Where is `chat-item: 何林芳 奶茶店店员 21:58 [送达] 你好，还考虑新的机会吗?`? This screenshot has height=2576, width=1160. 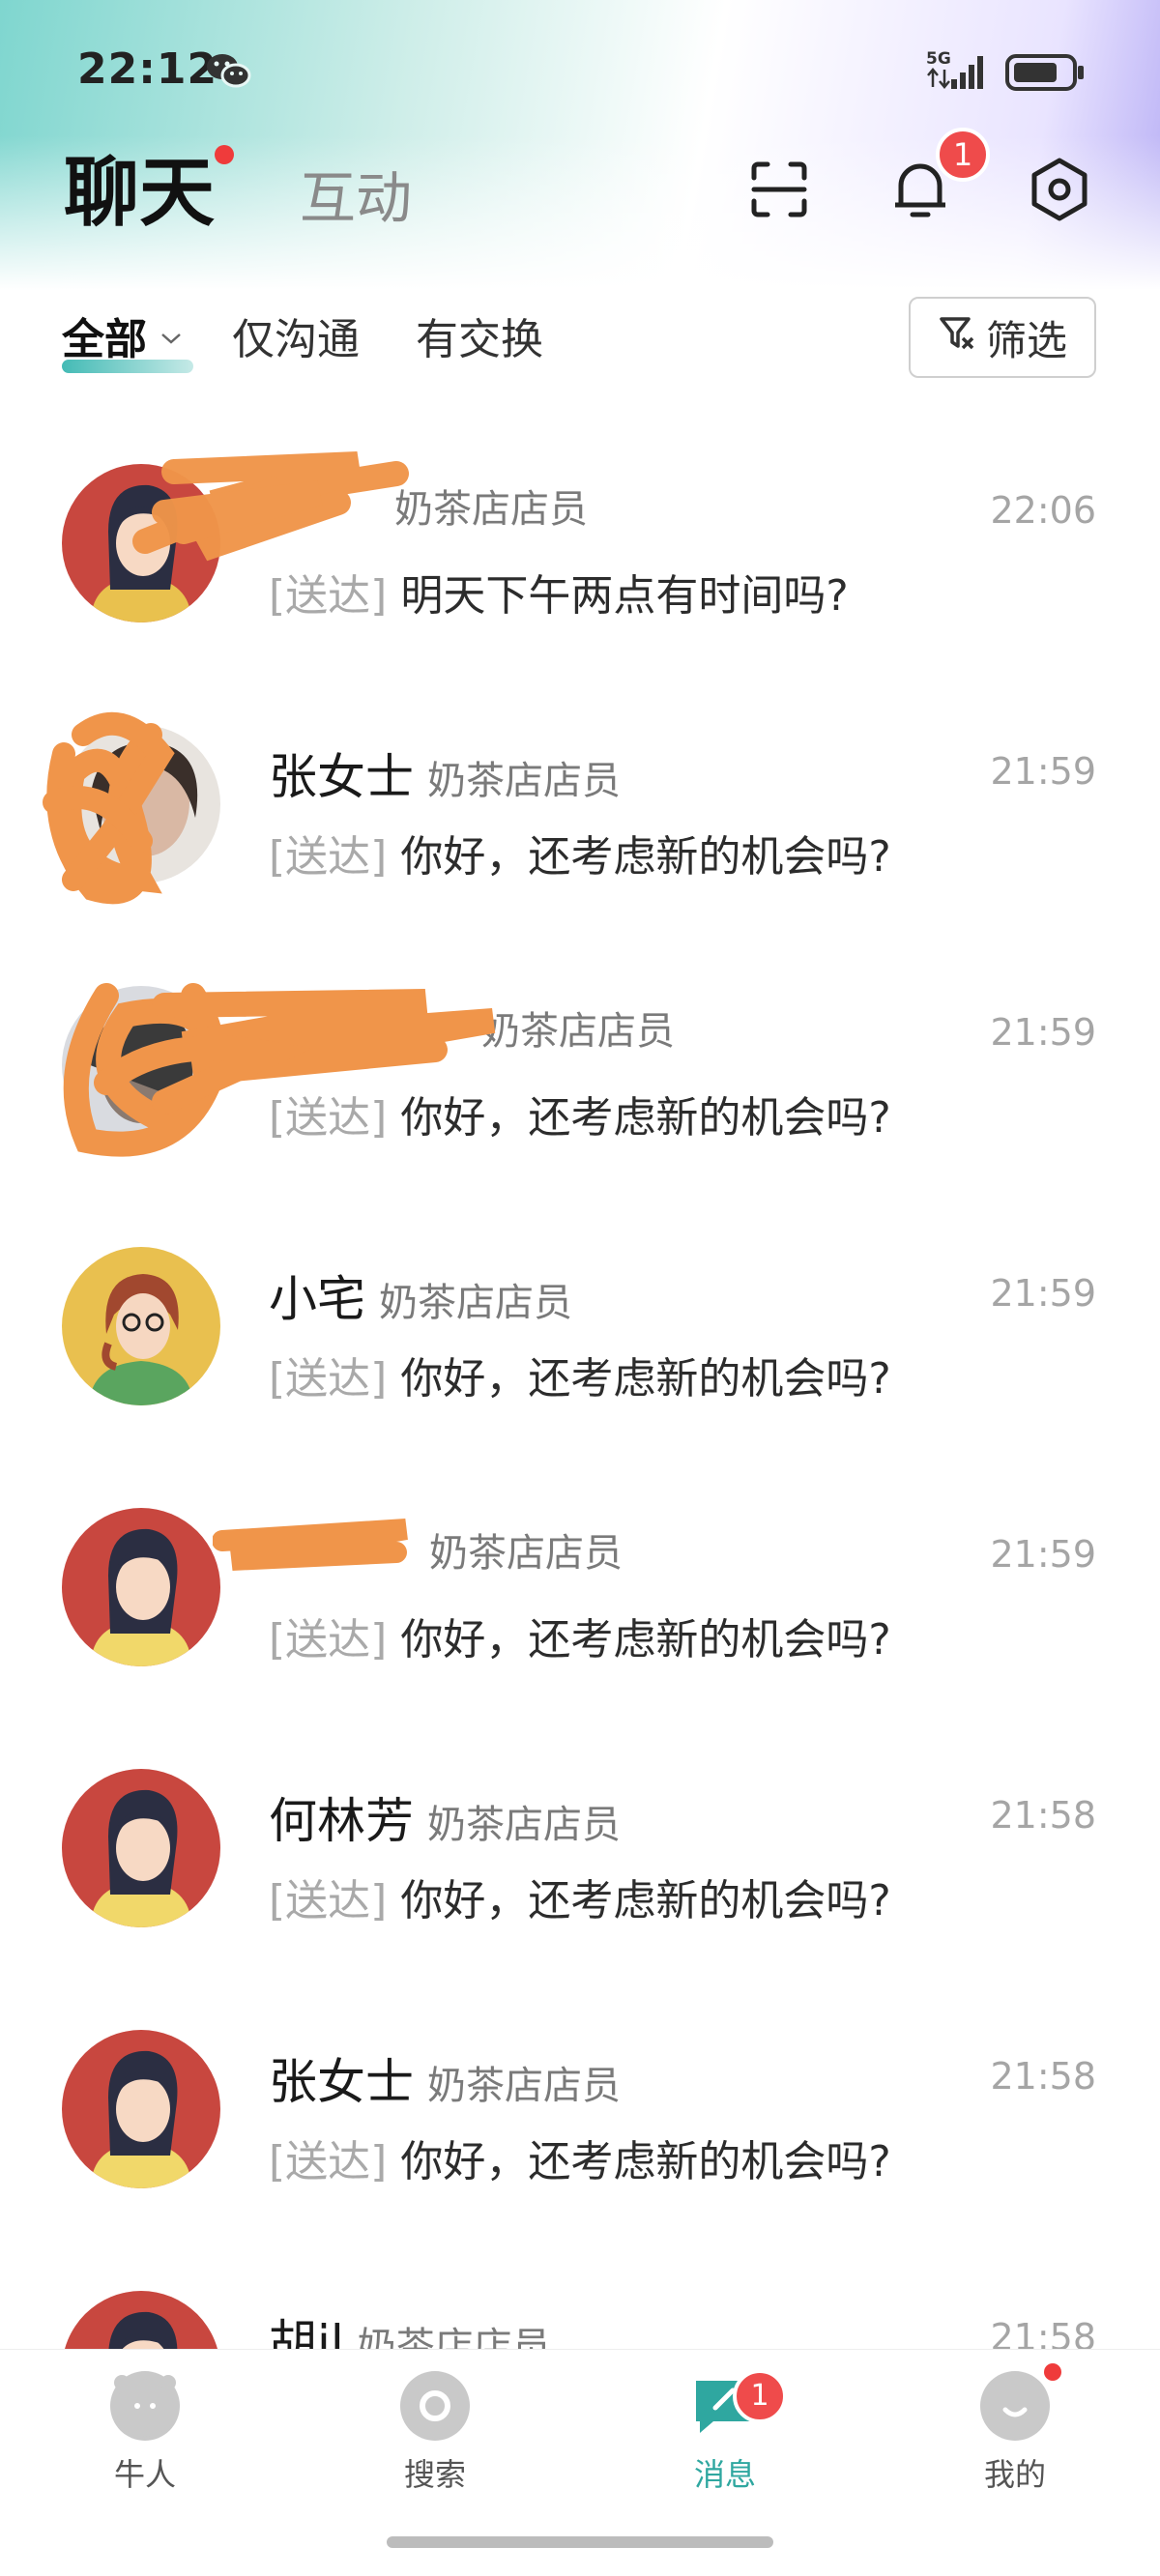
chat-item: 何林芳 奶茶店店员 21:58 [送达] 你好，还考虑新的机会吗? is located at coordinates (580, 1870).